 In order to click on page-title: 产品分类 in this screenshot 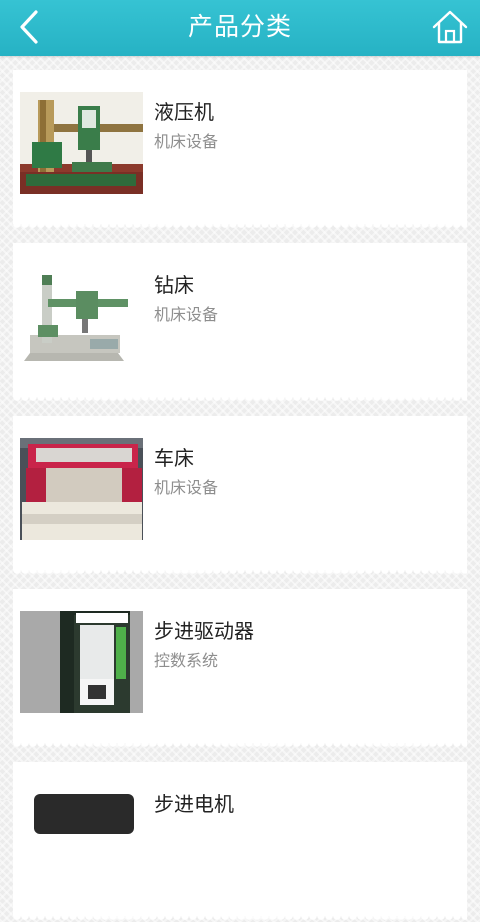, I will do `click(239, 26)`.